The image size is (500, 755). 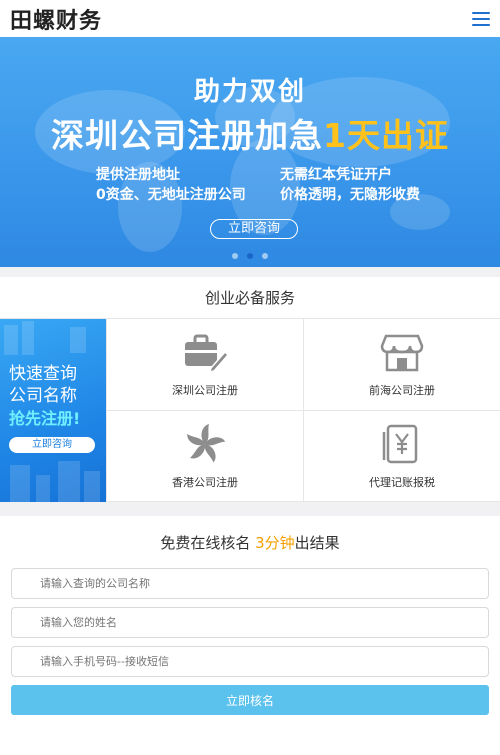 I want to click on service-qianhai-registration: 前海公司注册, so click(x=401, y=365).